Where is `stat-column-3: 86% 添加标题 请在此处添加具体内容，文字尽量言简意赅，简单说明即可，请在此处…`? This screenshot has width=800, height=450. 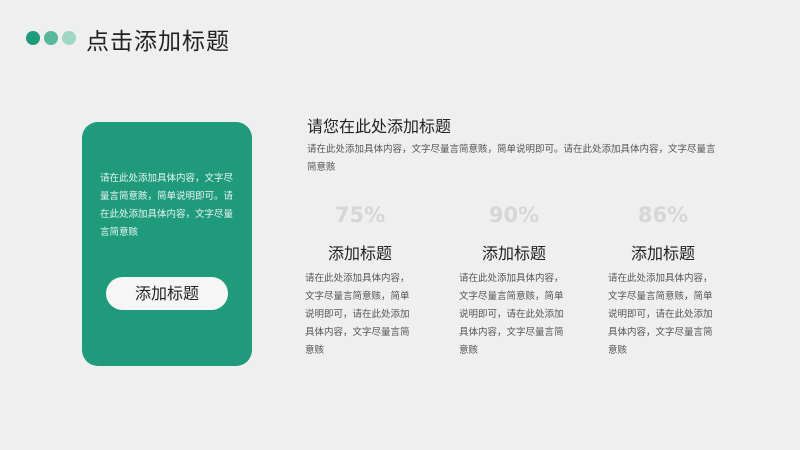 stat-column-3: 86% 添加标题 请在此处添加具体内容，文字尽量言简意赅，简单说明即可，请在此处… is located at coordinates (663, 280).